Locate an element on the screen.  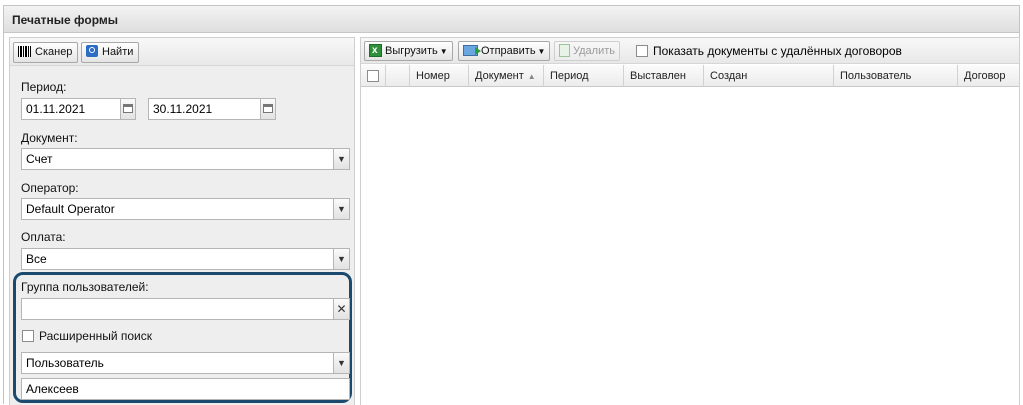
payment-dropdown-button: ▼ is located at coordinates (341, 259).